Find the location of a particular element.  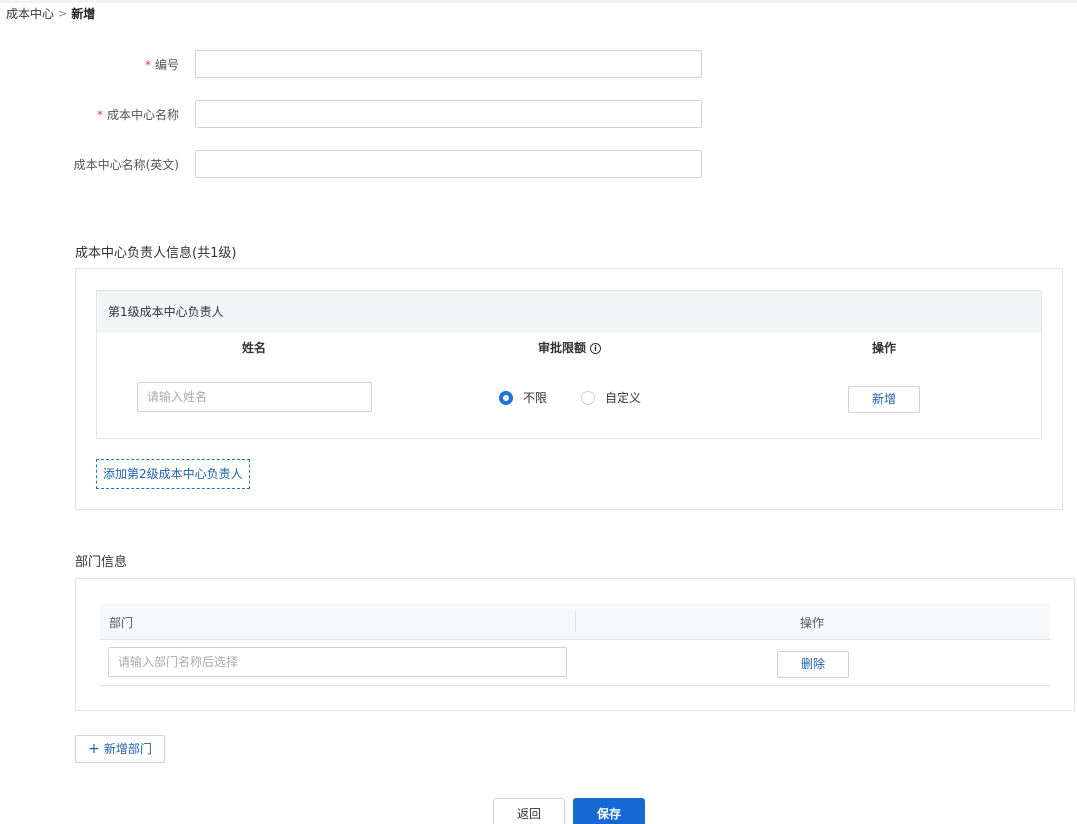

col-header-dept-action: 操作 is located at coordinates (812, 623).